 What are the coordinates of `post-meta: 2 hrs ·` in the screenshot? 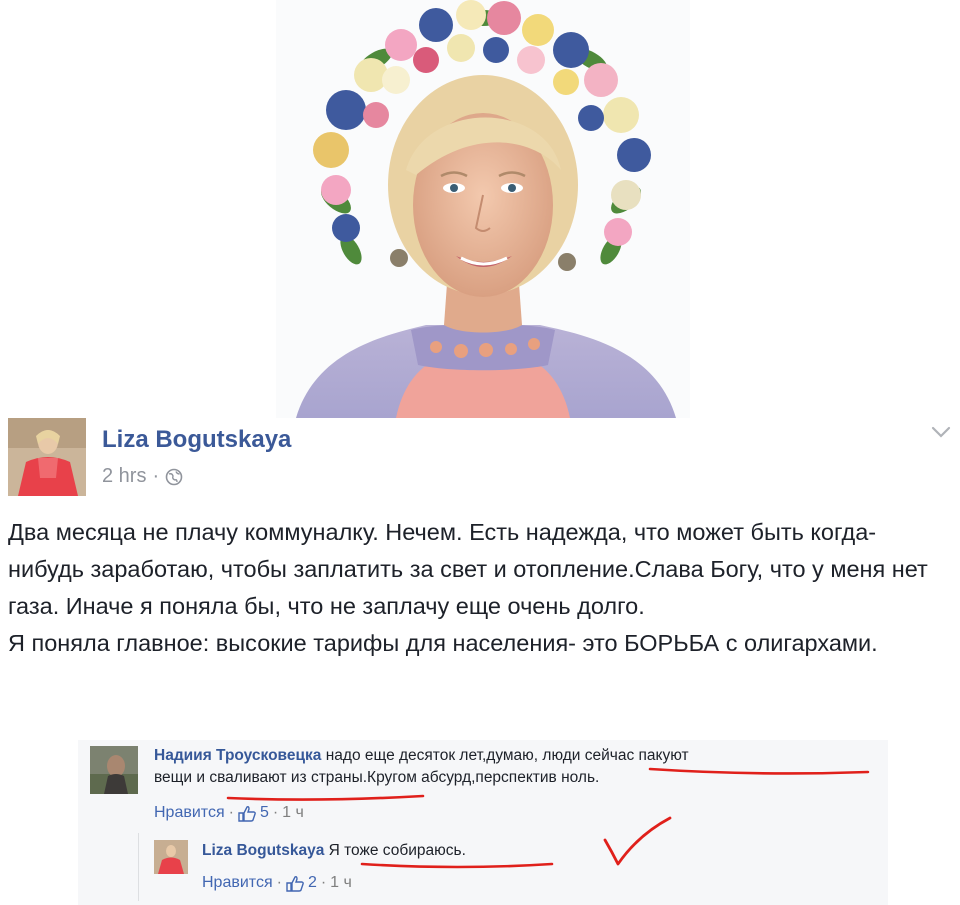 It's located at (142, 476).